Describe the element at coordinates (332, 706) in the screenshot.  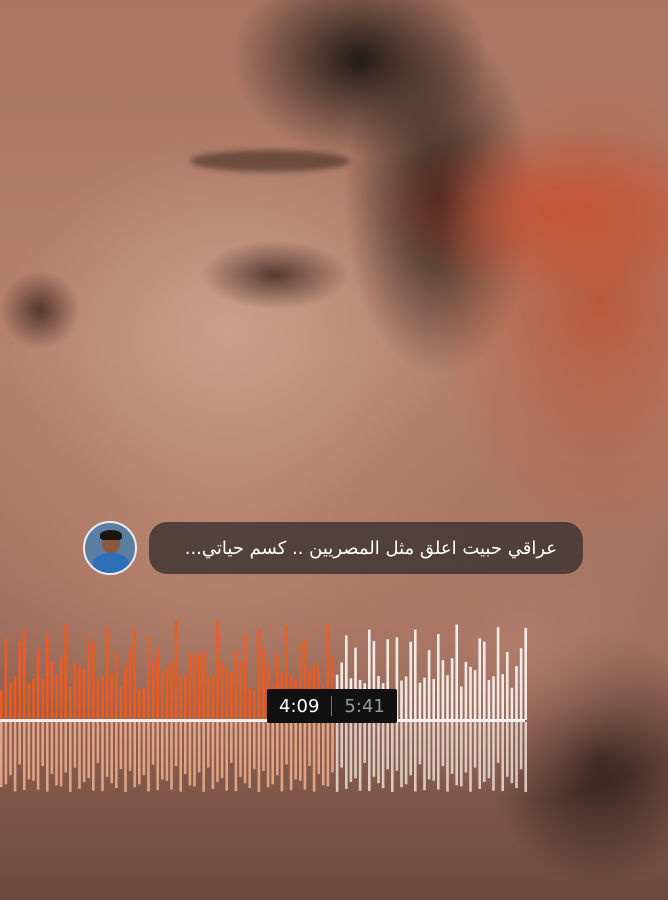
I see `time-readout: 4:09 5:41` at that location.